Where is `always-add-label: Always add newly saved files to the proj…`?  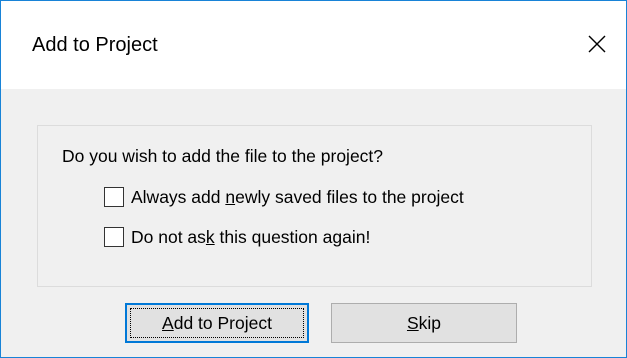 always-add-label: Always add newly saved files to the proj… is located at coordinates (297, 197).